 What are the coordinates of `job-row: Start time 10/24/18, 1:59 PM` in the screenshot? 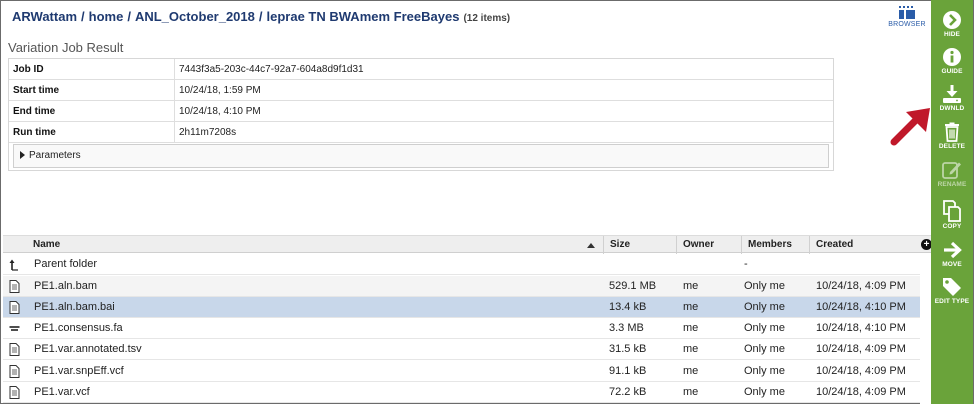 It's located at (421, 90).